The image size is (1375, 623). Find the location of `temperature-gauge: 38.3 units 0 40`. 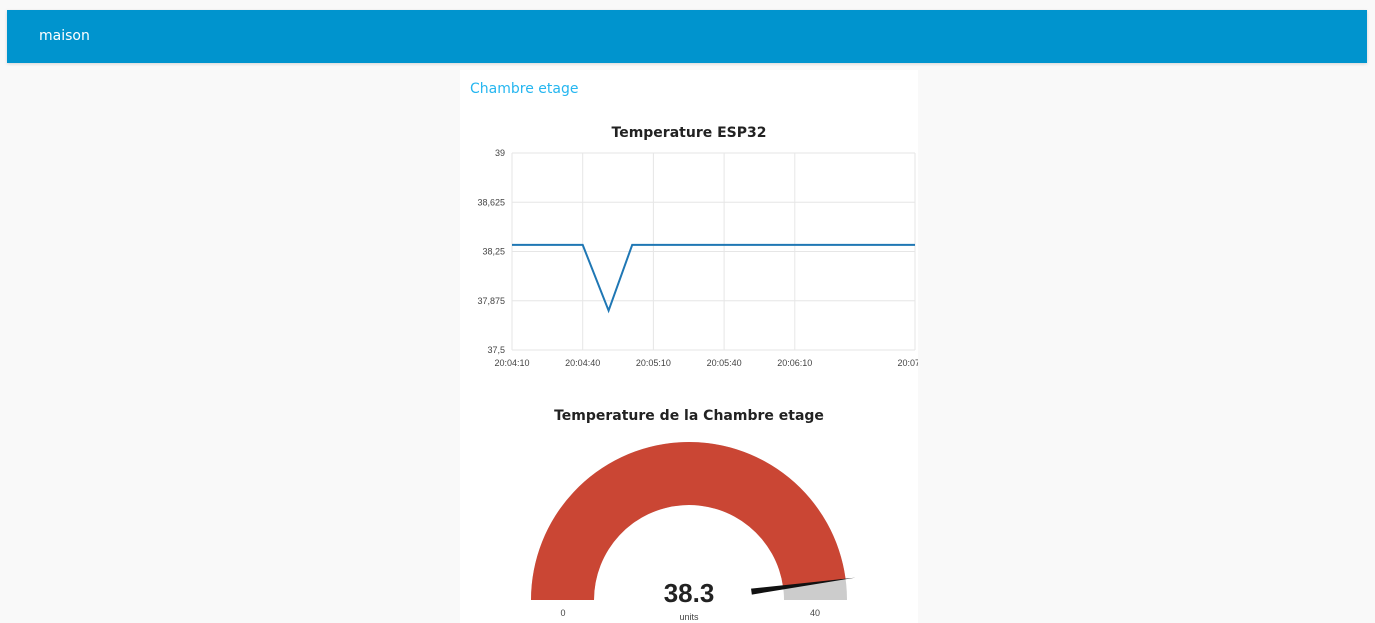

temperature-gauge: 38.3 units 0 40 is located at coordinates (693, 531).